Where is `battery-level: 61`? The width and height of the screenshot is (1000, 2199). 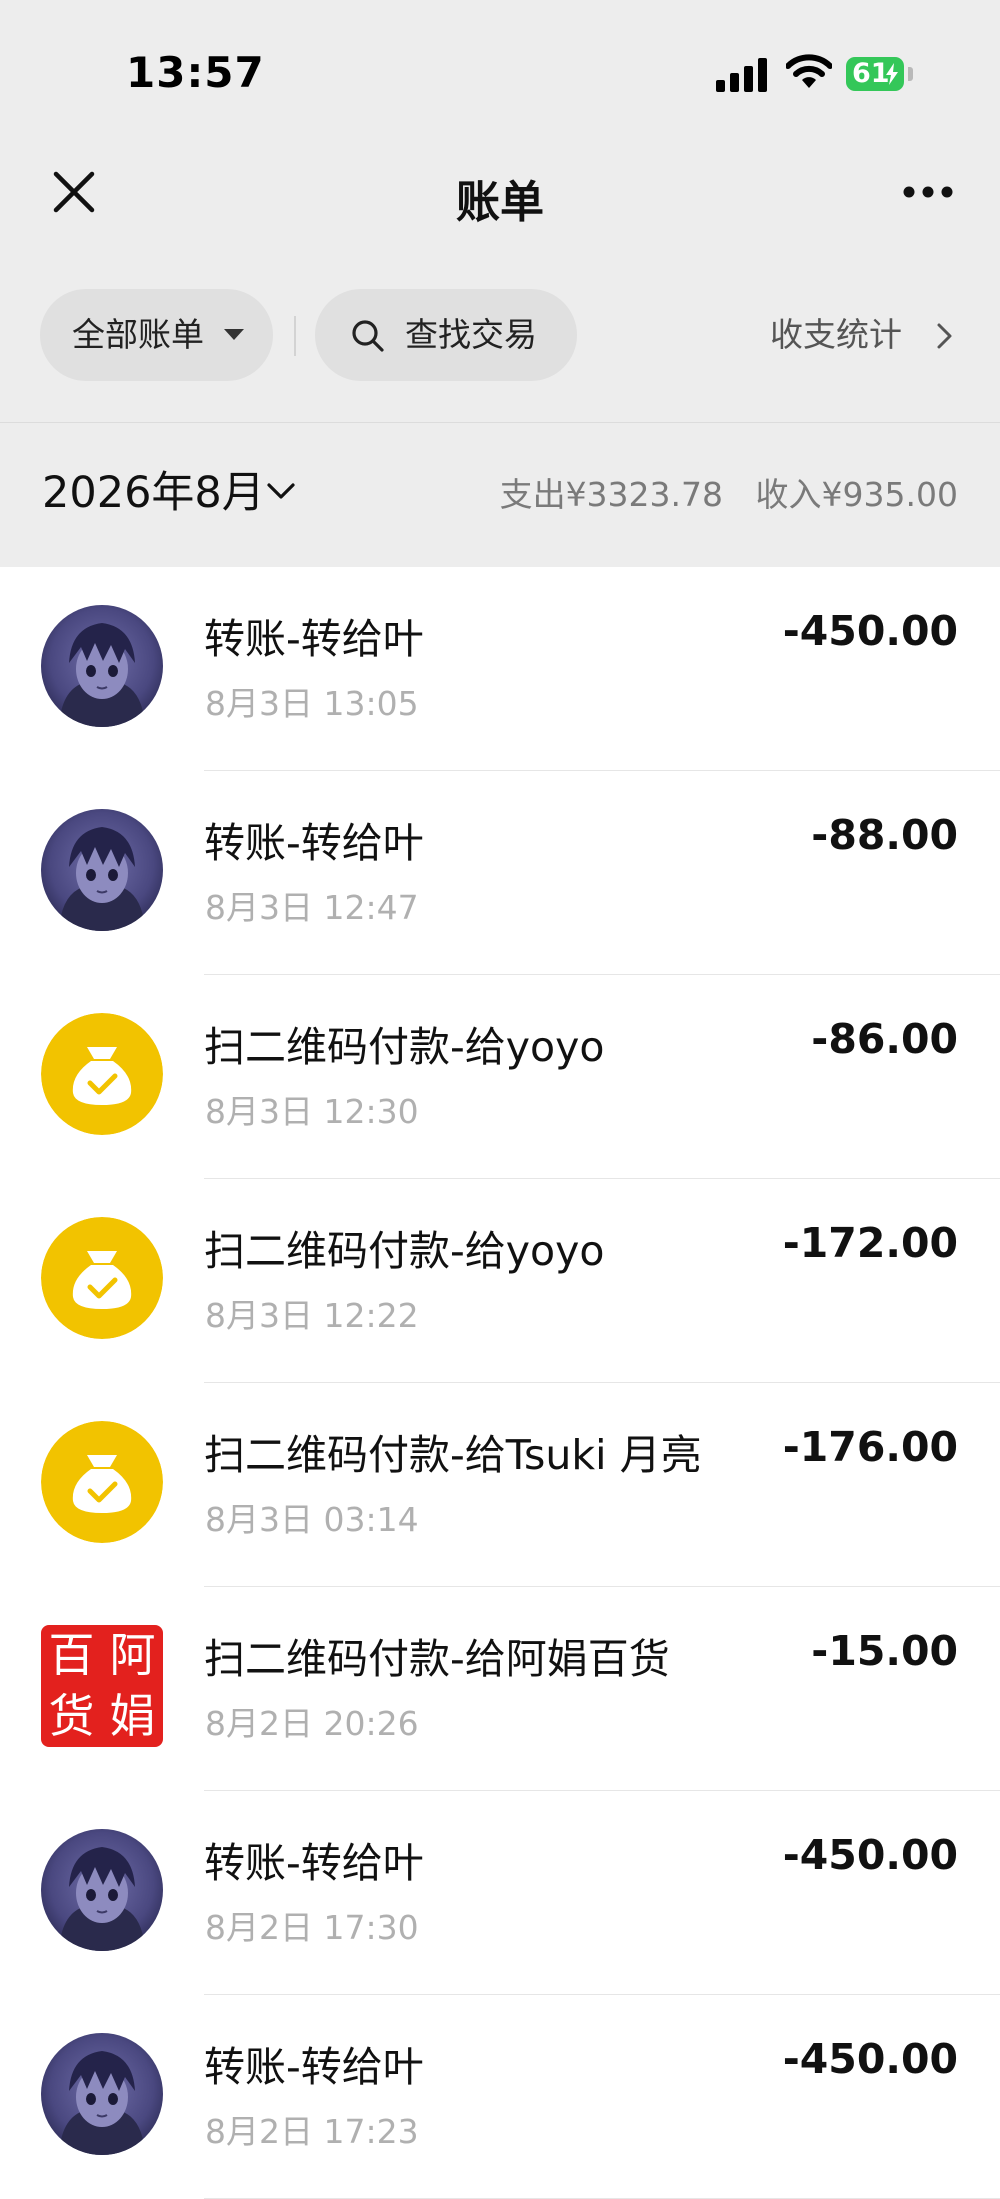 battery-level: 61 is located at coordinates (871, 73).